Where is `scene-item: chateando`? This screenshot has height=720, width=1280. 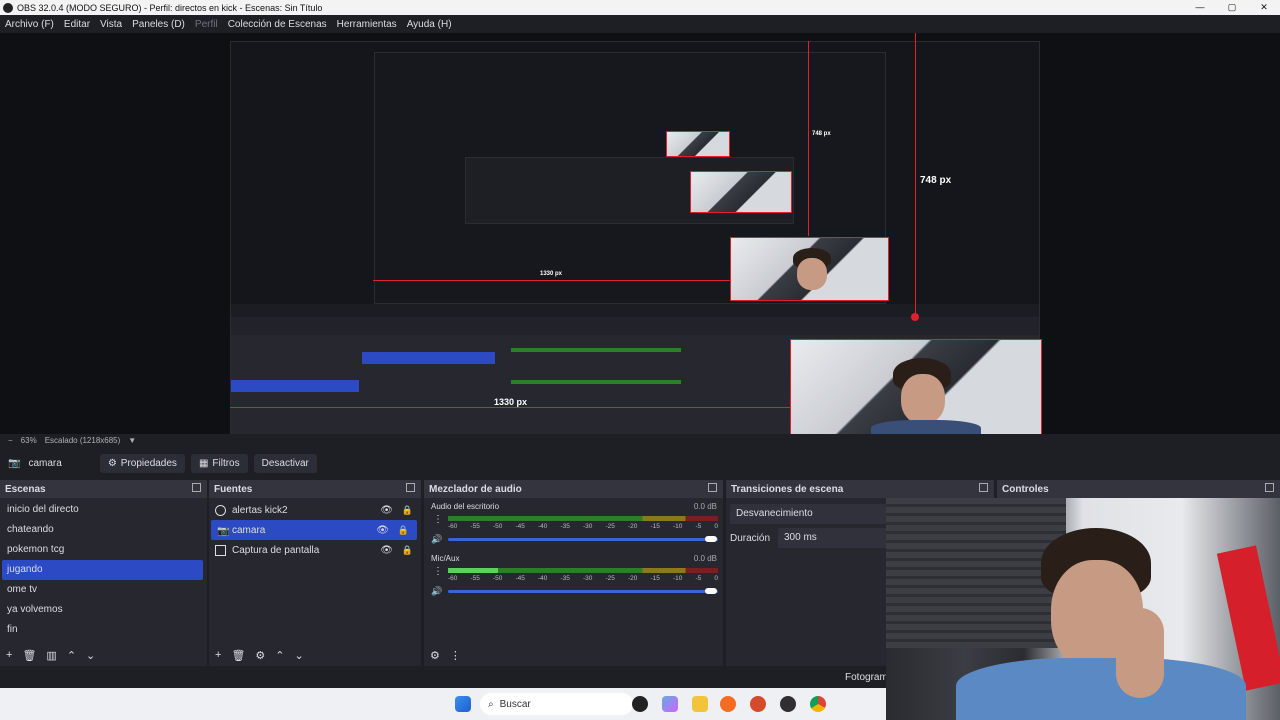
scene-item: chateando is located at coordinates (103, 530).